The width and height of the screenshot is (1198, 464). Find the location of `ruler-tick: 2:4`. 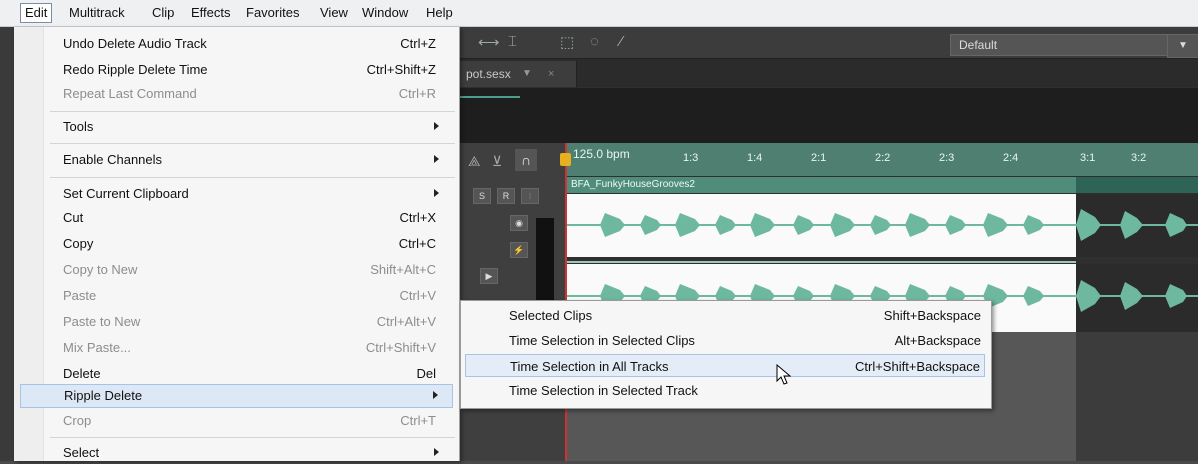

ruler-tick: 2:4 is located at coordinates (1011, 158).